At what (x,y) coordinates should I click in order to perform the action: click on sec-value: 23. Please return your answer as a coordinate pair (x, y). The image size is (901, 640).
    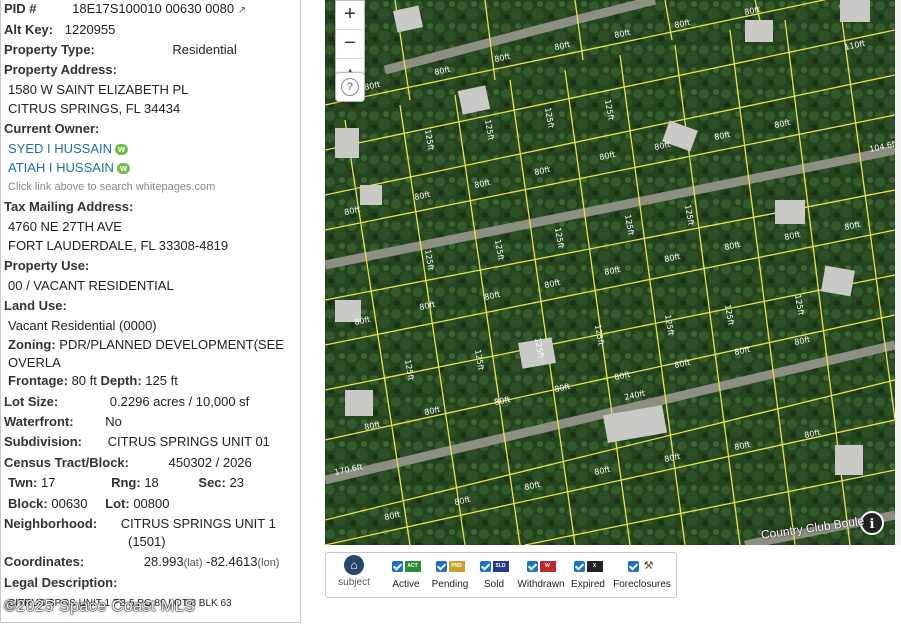
    Looking at the image, I should click on (236, 482).